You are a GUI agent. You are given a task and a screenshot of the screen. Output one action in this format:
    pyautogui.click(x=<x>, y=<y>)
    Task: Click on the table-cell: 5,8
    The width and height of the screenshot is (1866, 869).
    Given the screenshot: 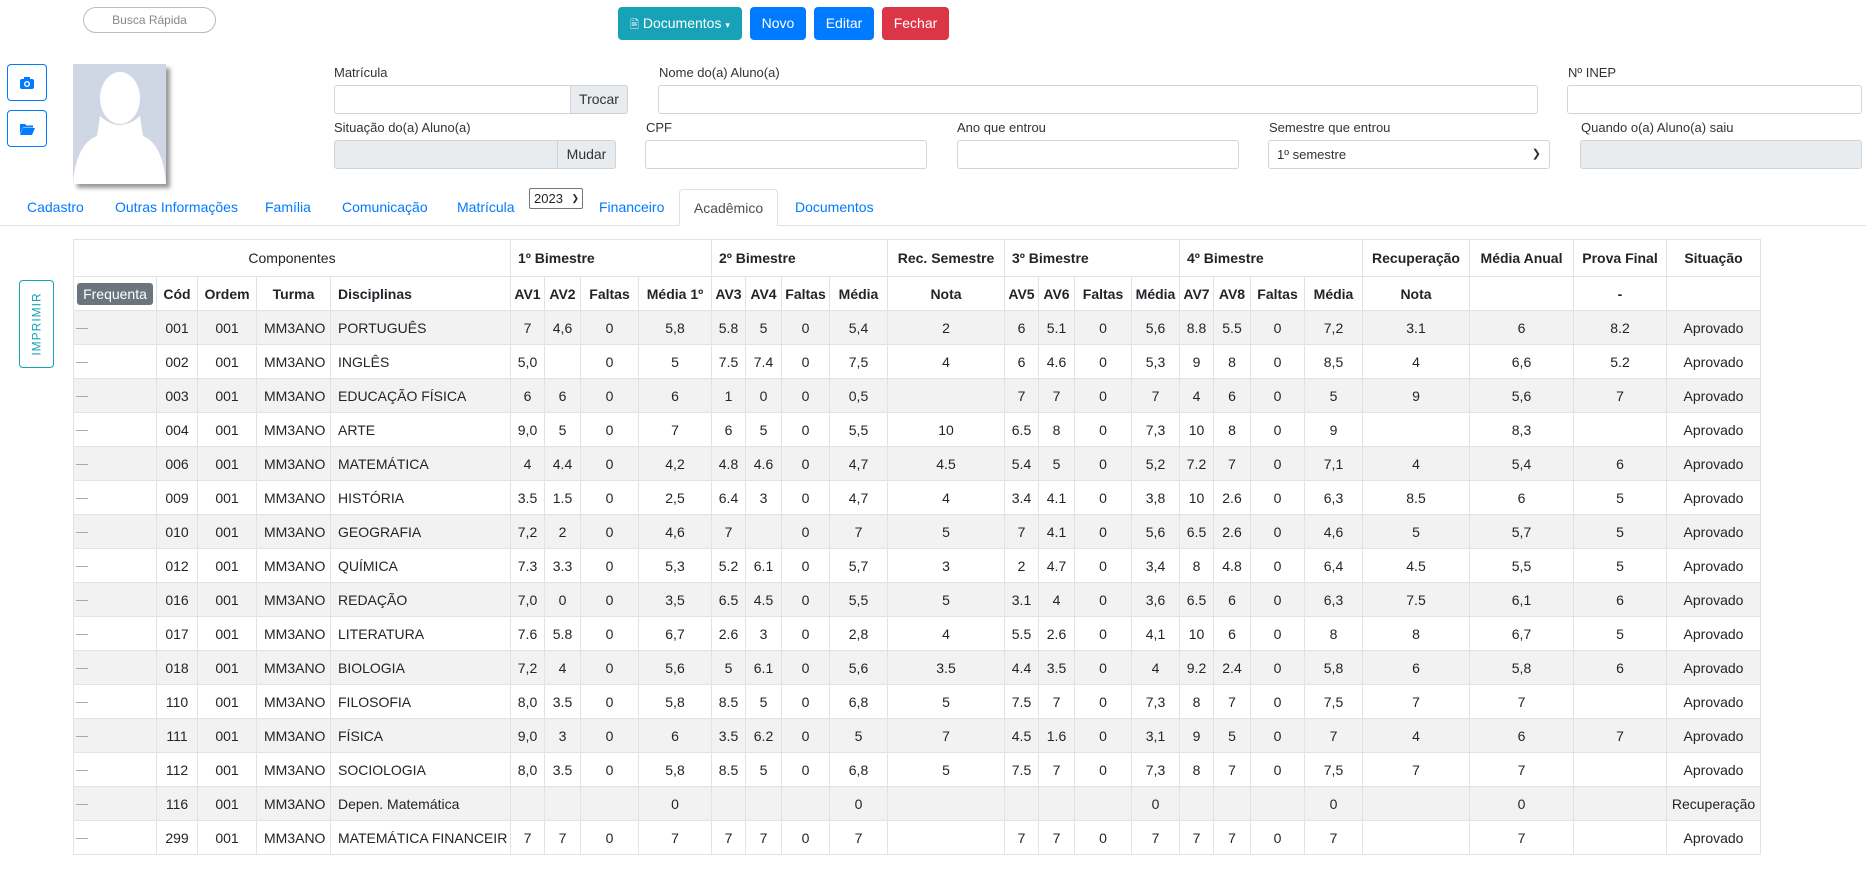 What is the action you would take?
    pyautogui.click(x=675, y=701)
    